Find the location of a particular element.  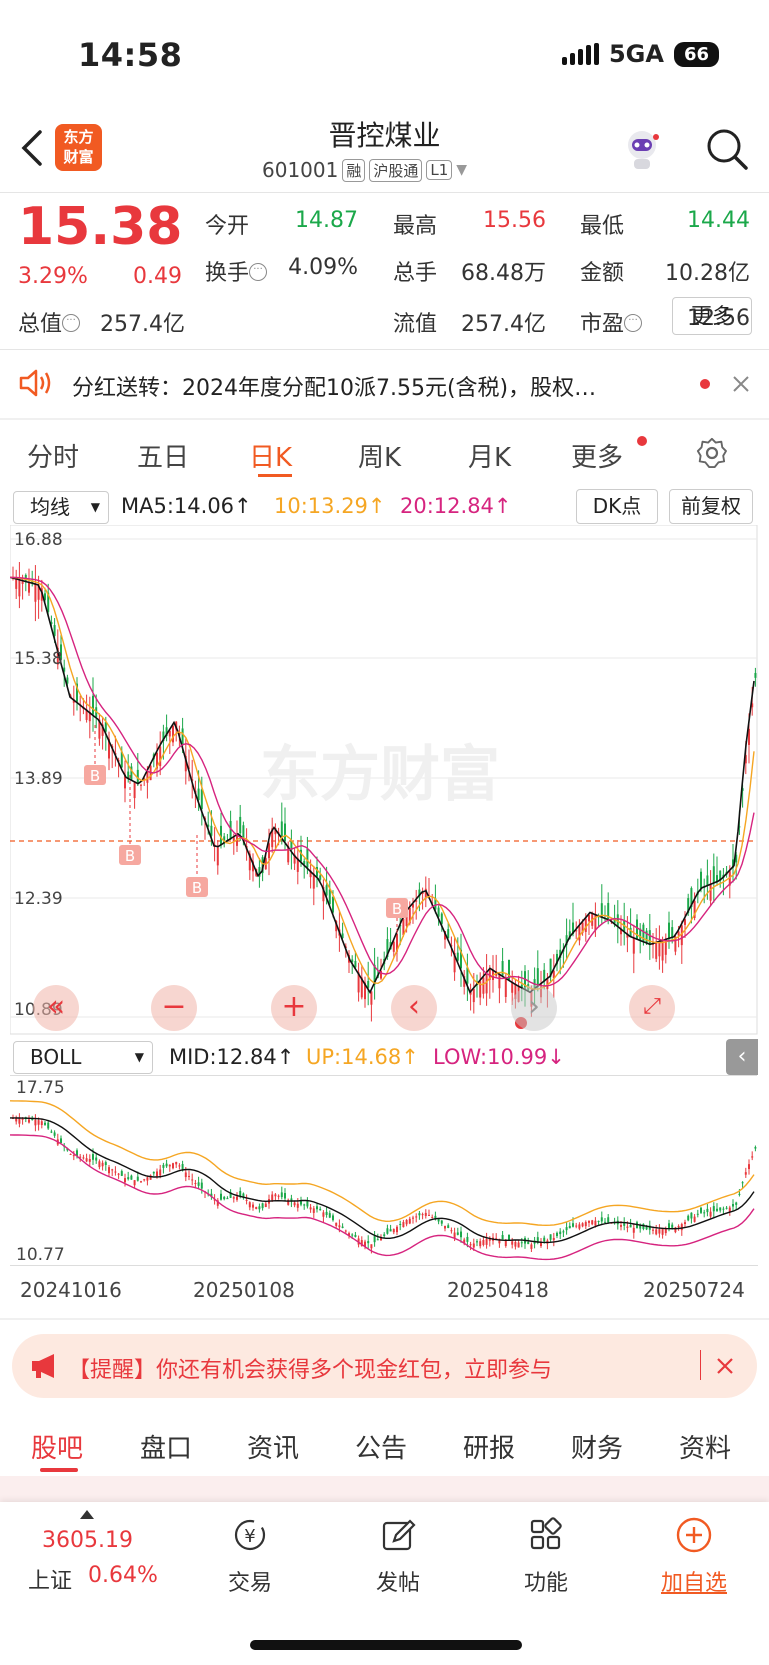

more-button: 更多 is located at coordinates (712, 316).